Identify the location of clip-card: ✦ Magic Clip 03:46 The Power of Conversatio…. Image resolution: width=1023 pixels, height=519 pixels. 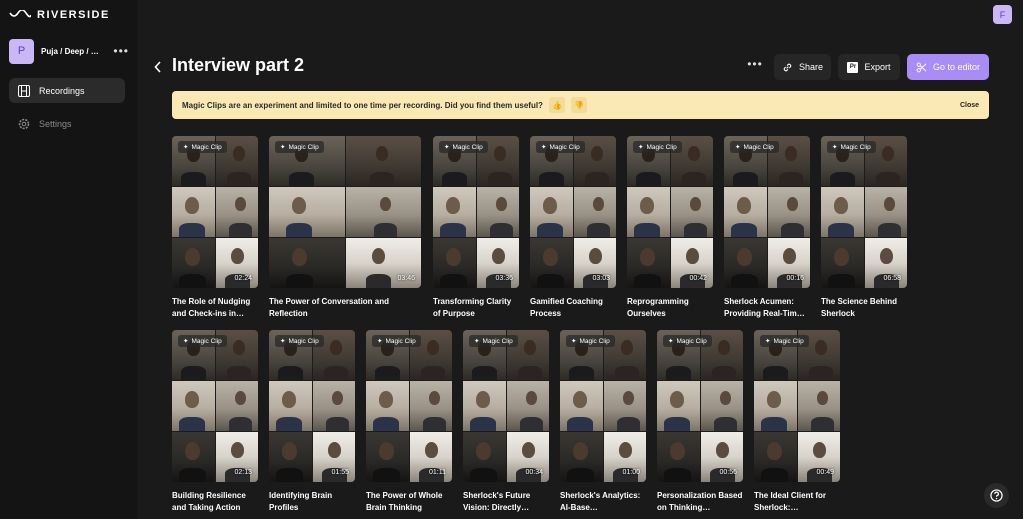
(345, 228).